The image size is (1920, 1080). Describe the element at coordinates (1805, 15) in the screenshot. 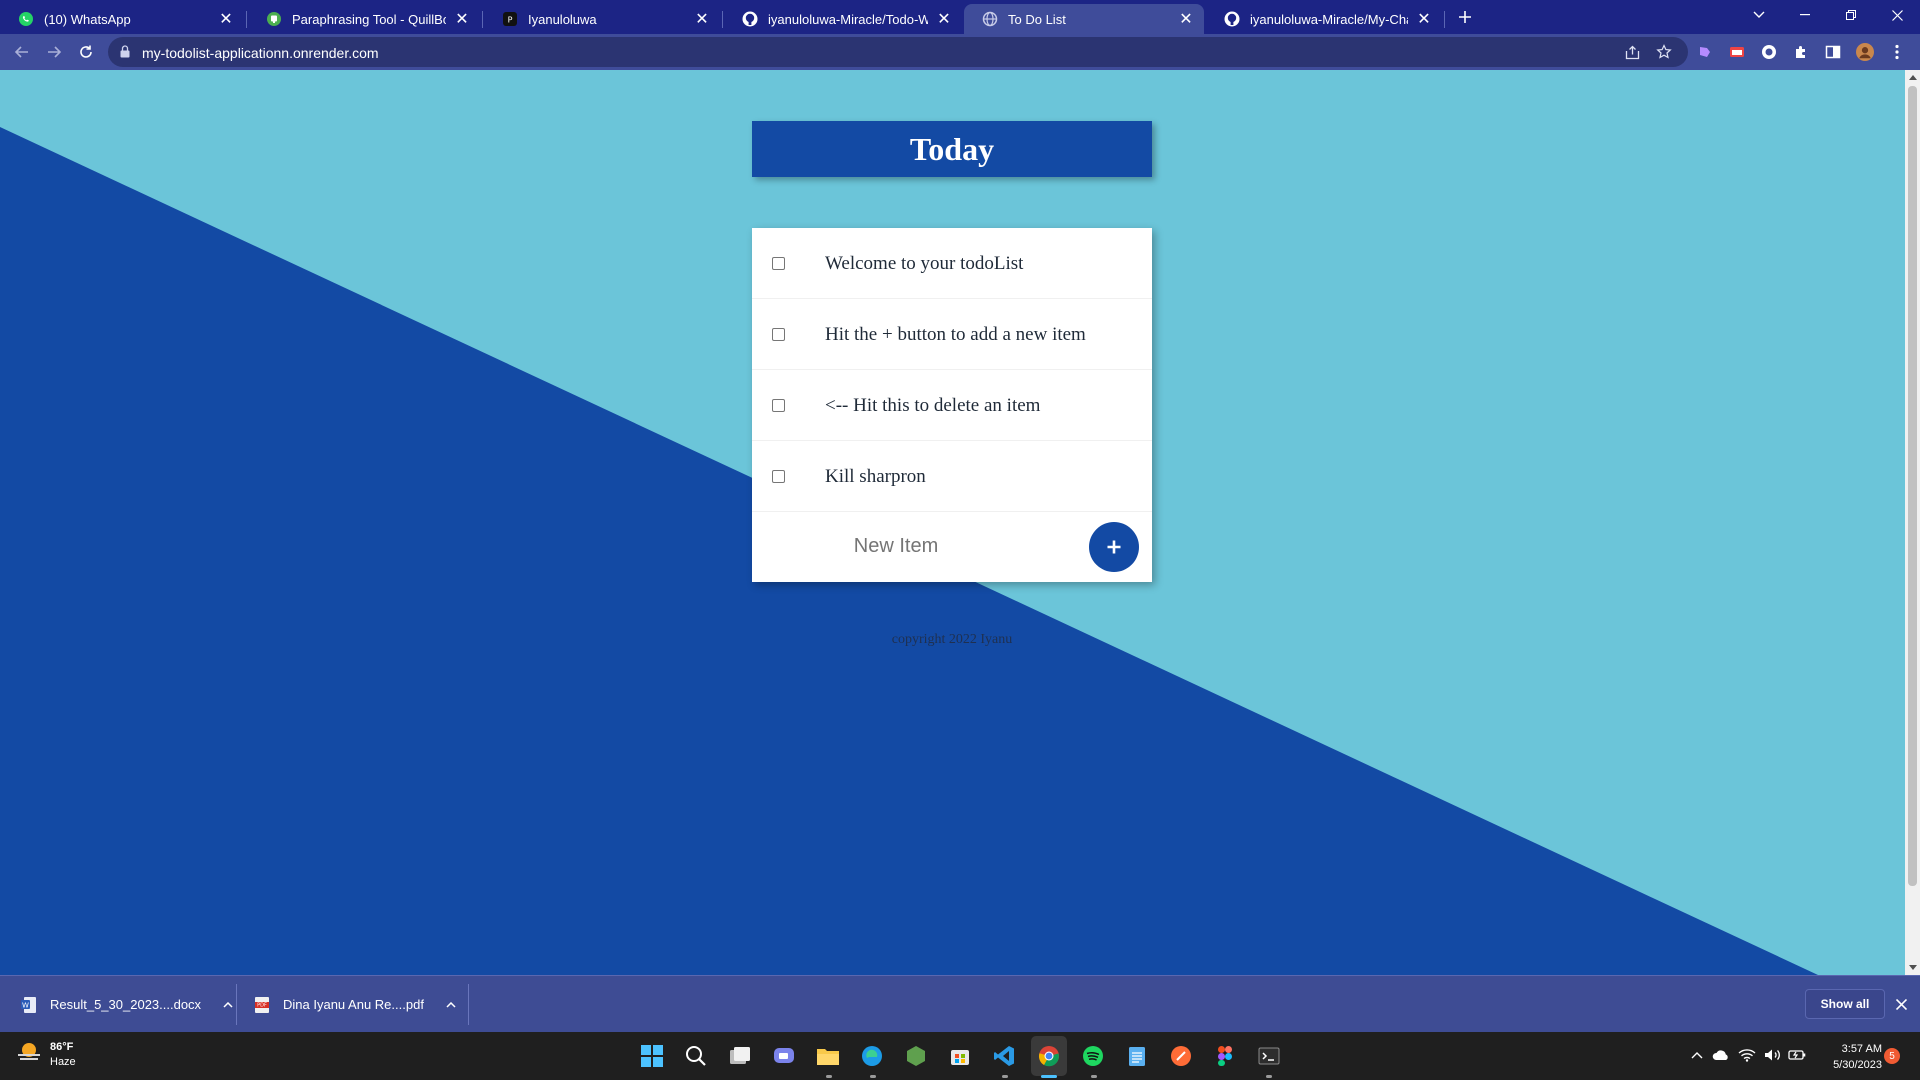

I see `minimize-icon` at that location.